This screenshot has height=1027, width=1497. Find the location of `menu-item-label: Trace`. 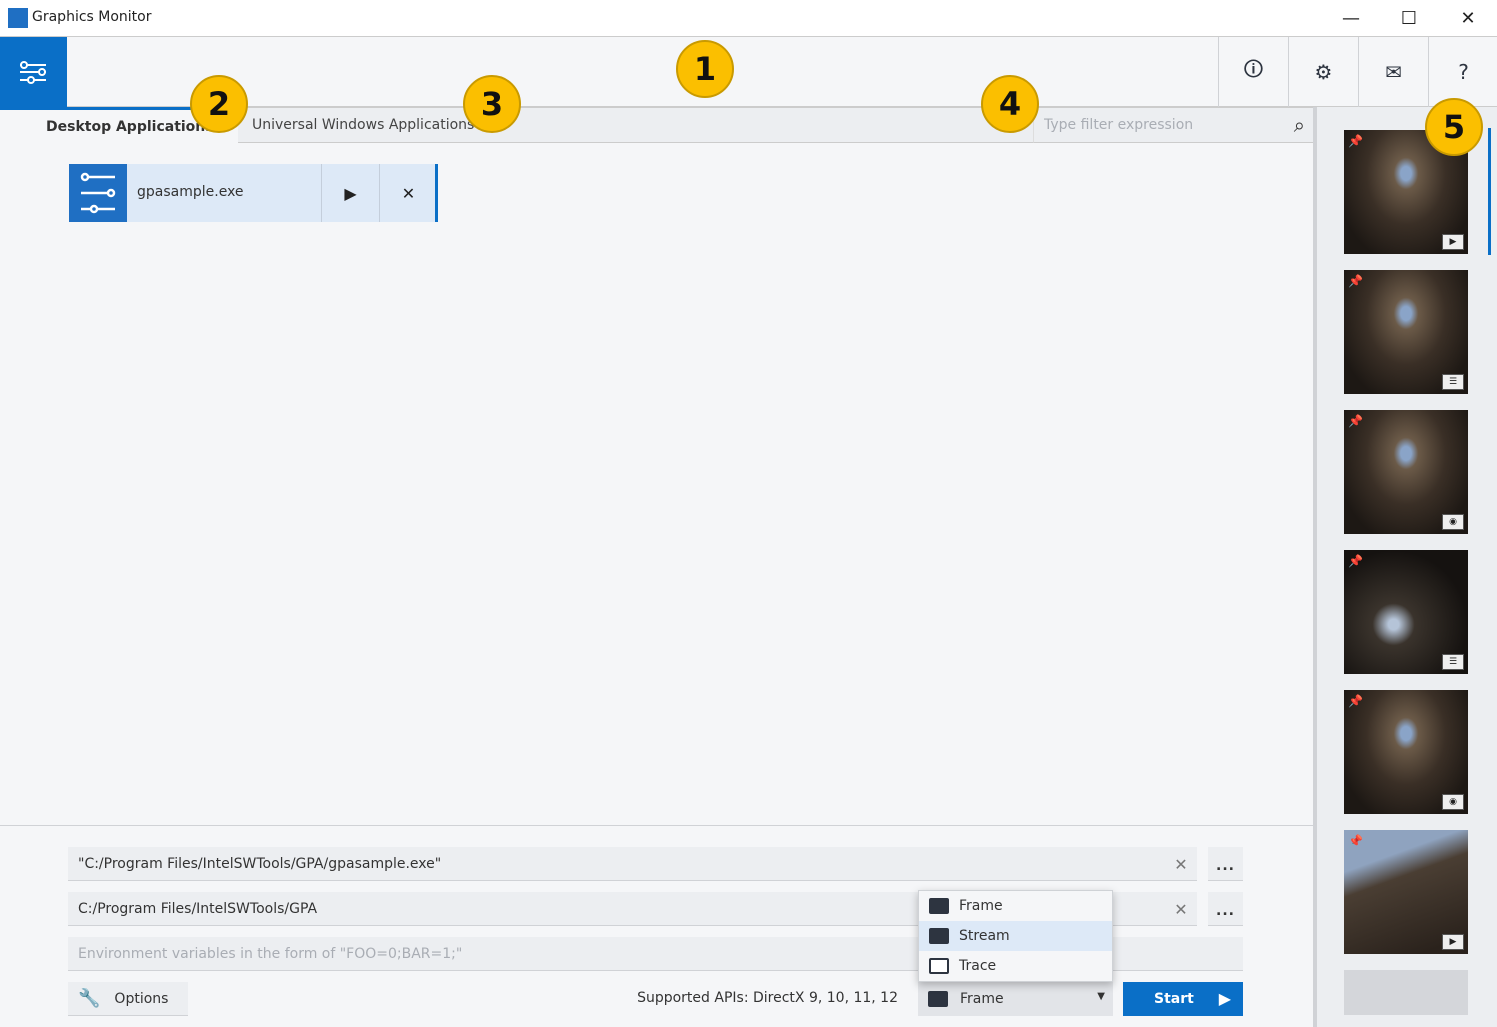

menu-item-label: Trace is located at coordinates (978, 966).